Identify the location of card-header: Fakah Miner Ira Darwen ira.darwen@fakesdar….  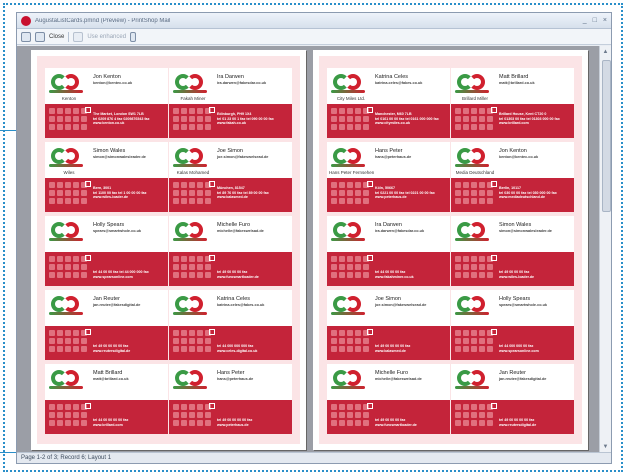
(230, 86).